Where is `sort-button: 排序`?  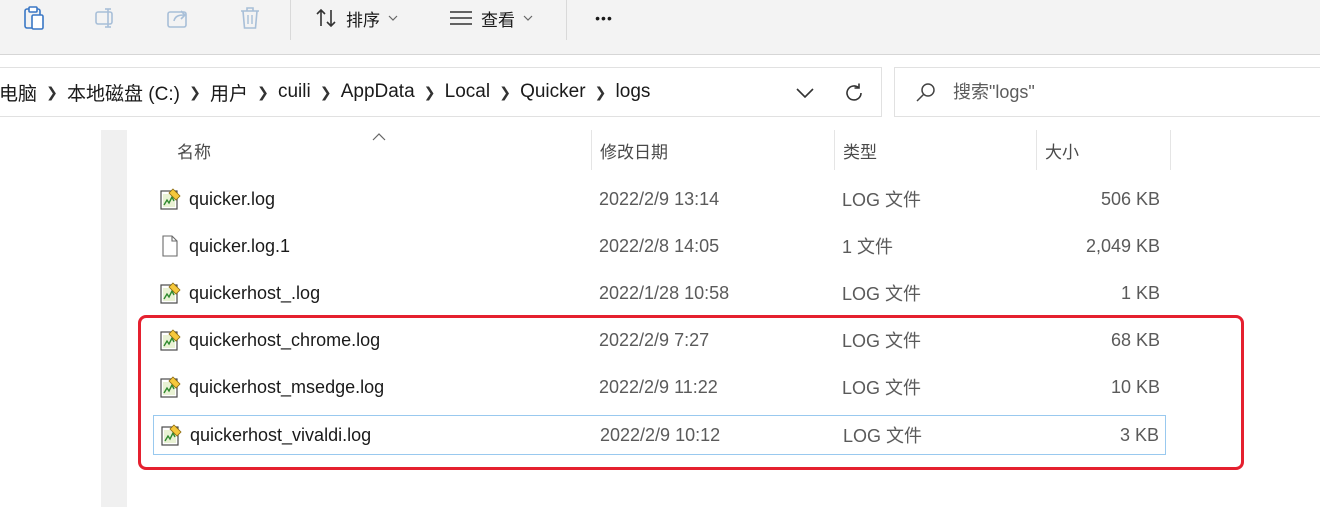 sort-button: 排序 is located at coordinates (356, 18).